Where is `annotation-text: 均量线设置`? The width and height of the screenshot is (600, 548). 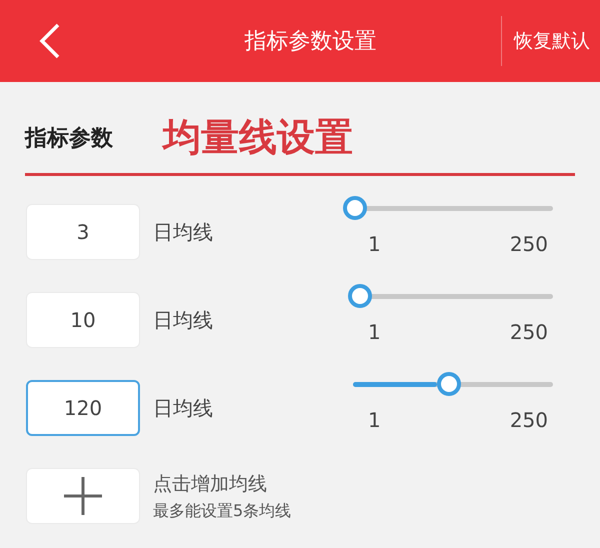
annotation-text: 均量线设置 is located at coordinates (258, 137).